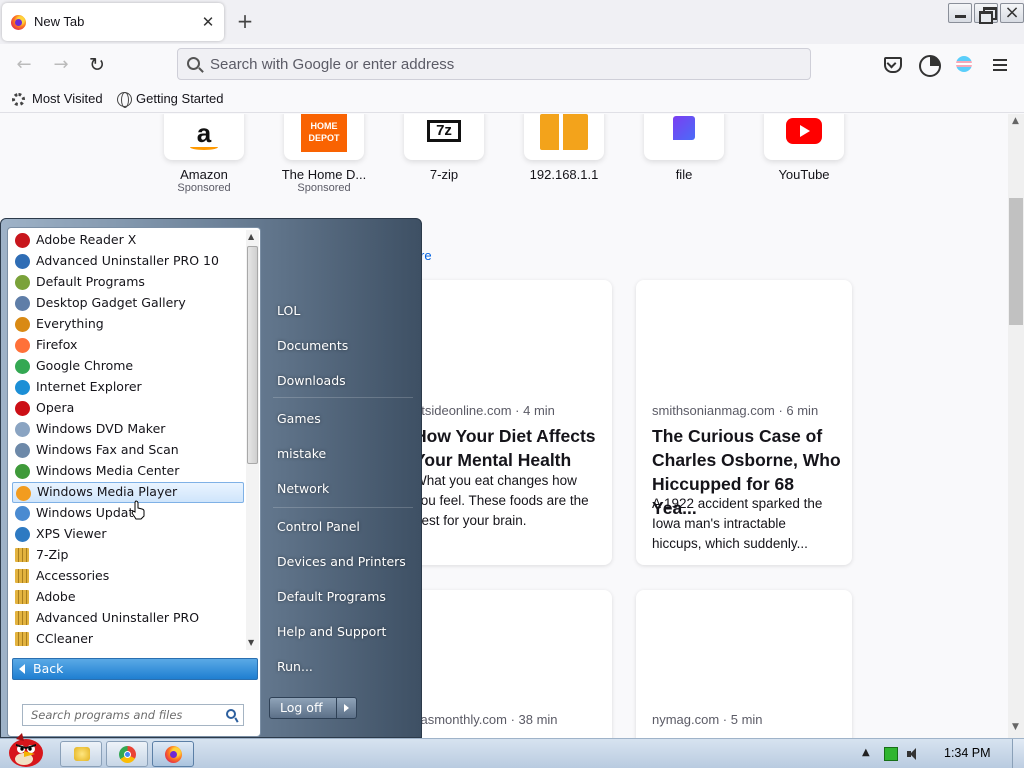  What do you see at coordinates (1012, 12) in the screenshot?
I see `close-window-button` at bounding box center [1012, 12].